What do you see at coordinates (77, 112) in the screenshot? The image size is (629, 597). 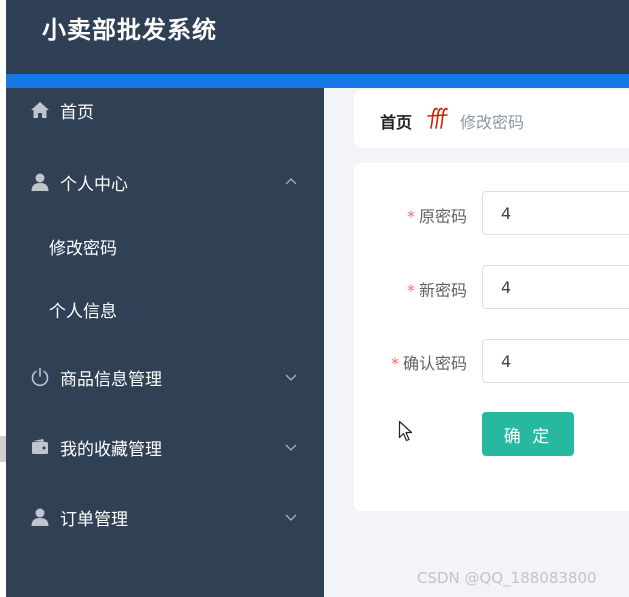 I see `sidebar-item-label: 首页` at bounding box center [77, 112].